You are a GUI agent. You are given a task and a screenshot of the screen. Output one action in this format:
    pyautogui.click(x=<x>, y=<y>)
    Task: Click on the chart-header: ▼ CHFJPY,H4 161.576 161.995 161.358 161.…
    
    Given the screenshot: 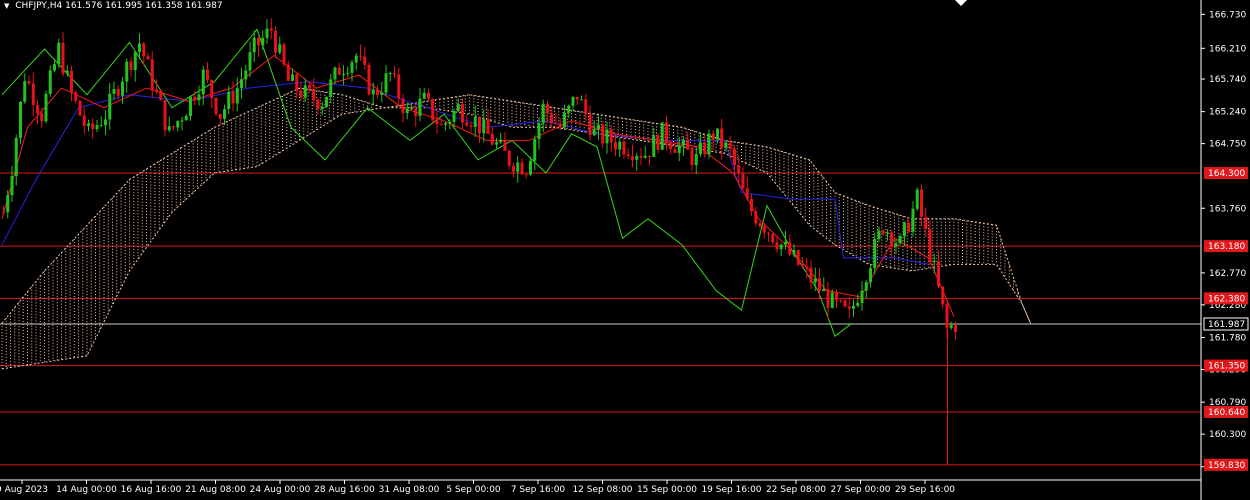 What is the action you would take?
    pyautogui.click(x=113, y=6)
    